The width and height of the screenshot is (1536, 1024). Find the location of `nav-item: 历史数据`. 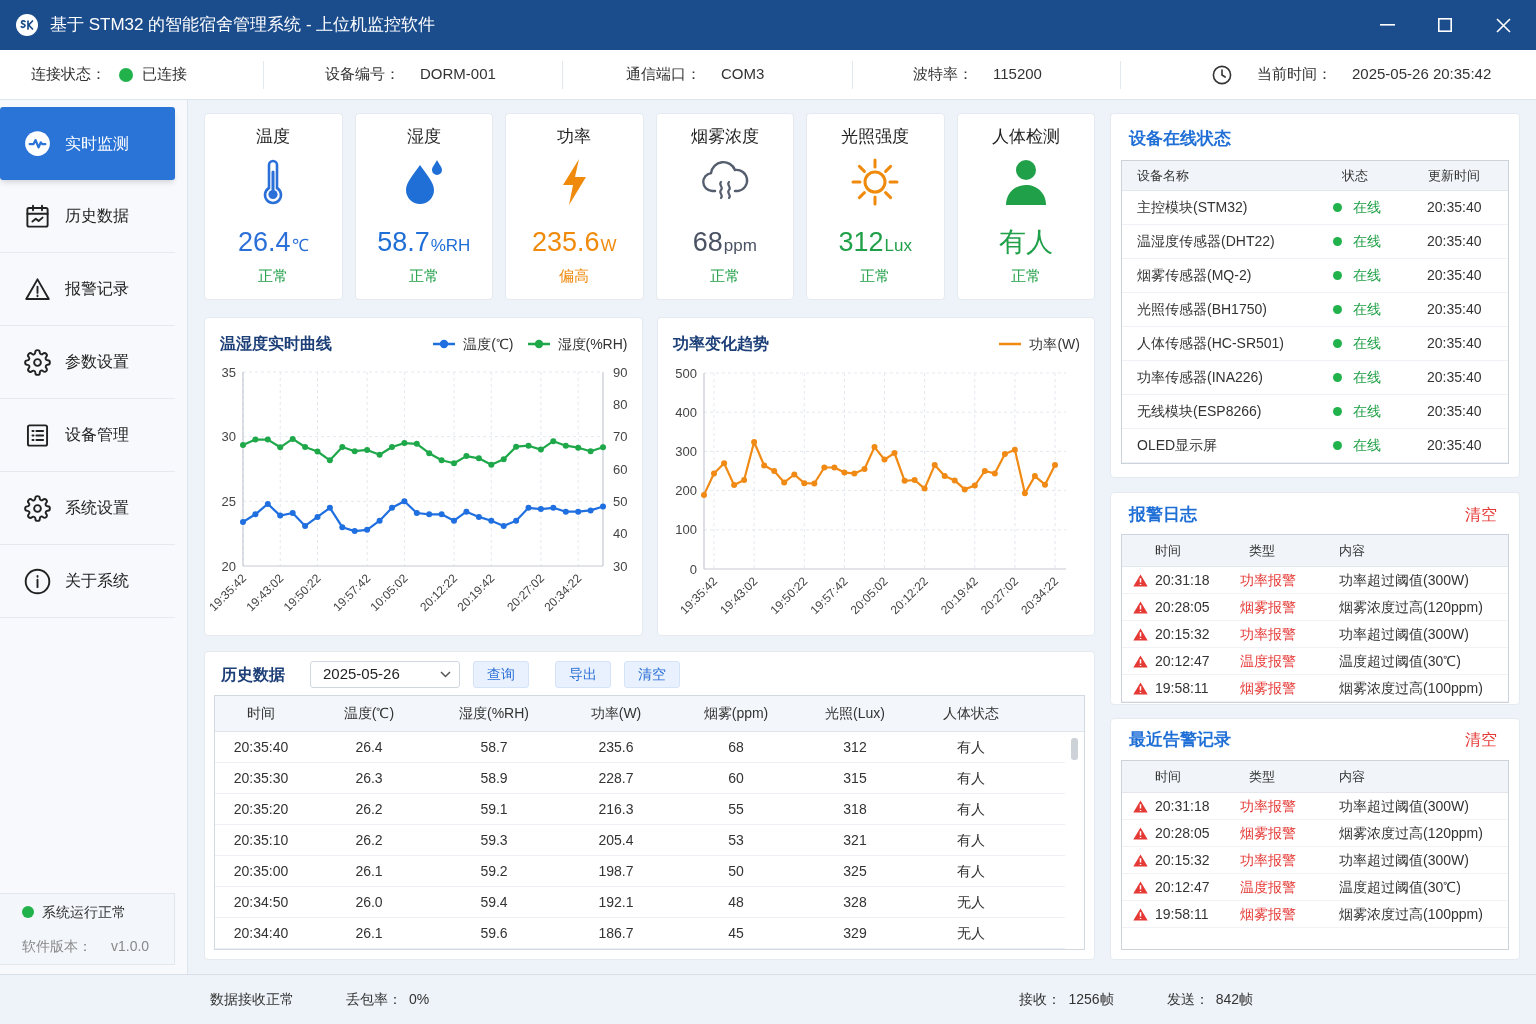

nav-item: 历史数据 is located at coordinates (87, 216).